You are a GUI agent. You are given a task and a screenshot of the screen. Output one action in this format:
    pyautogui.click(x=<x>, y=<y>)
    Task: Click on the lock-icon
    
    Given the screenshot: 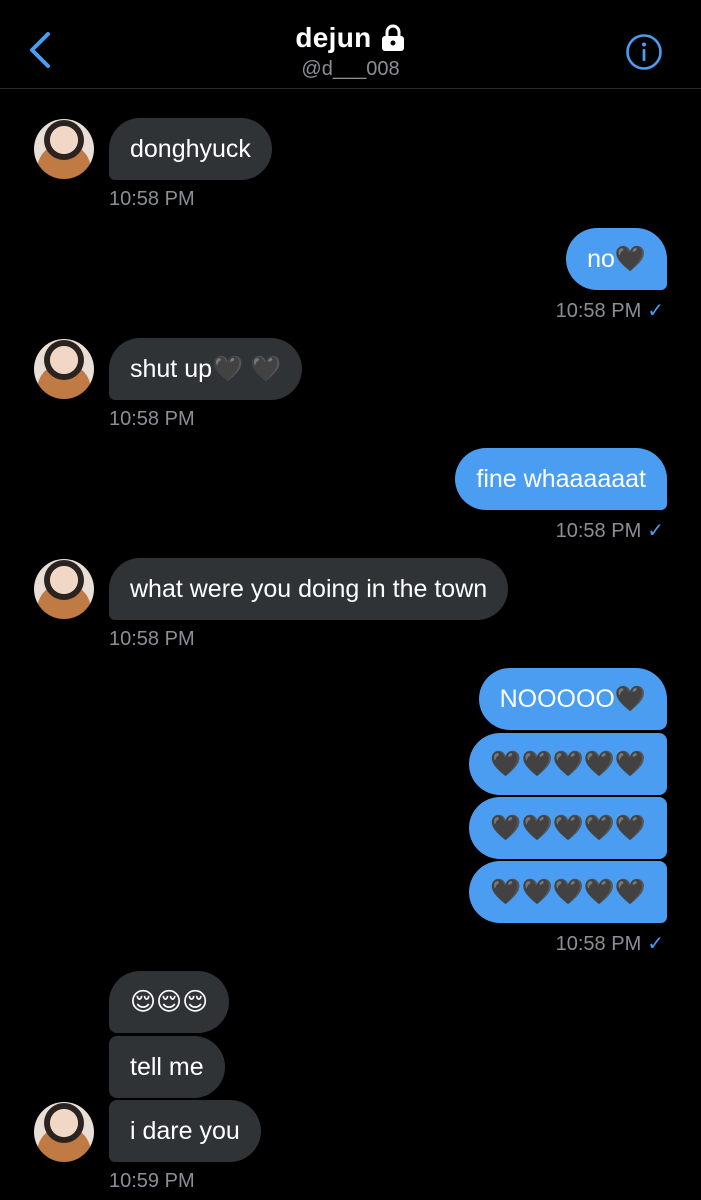 What is the action you would take?
    pyautogui.click(x=392, y=37)
    